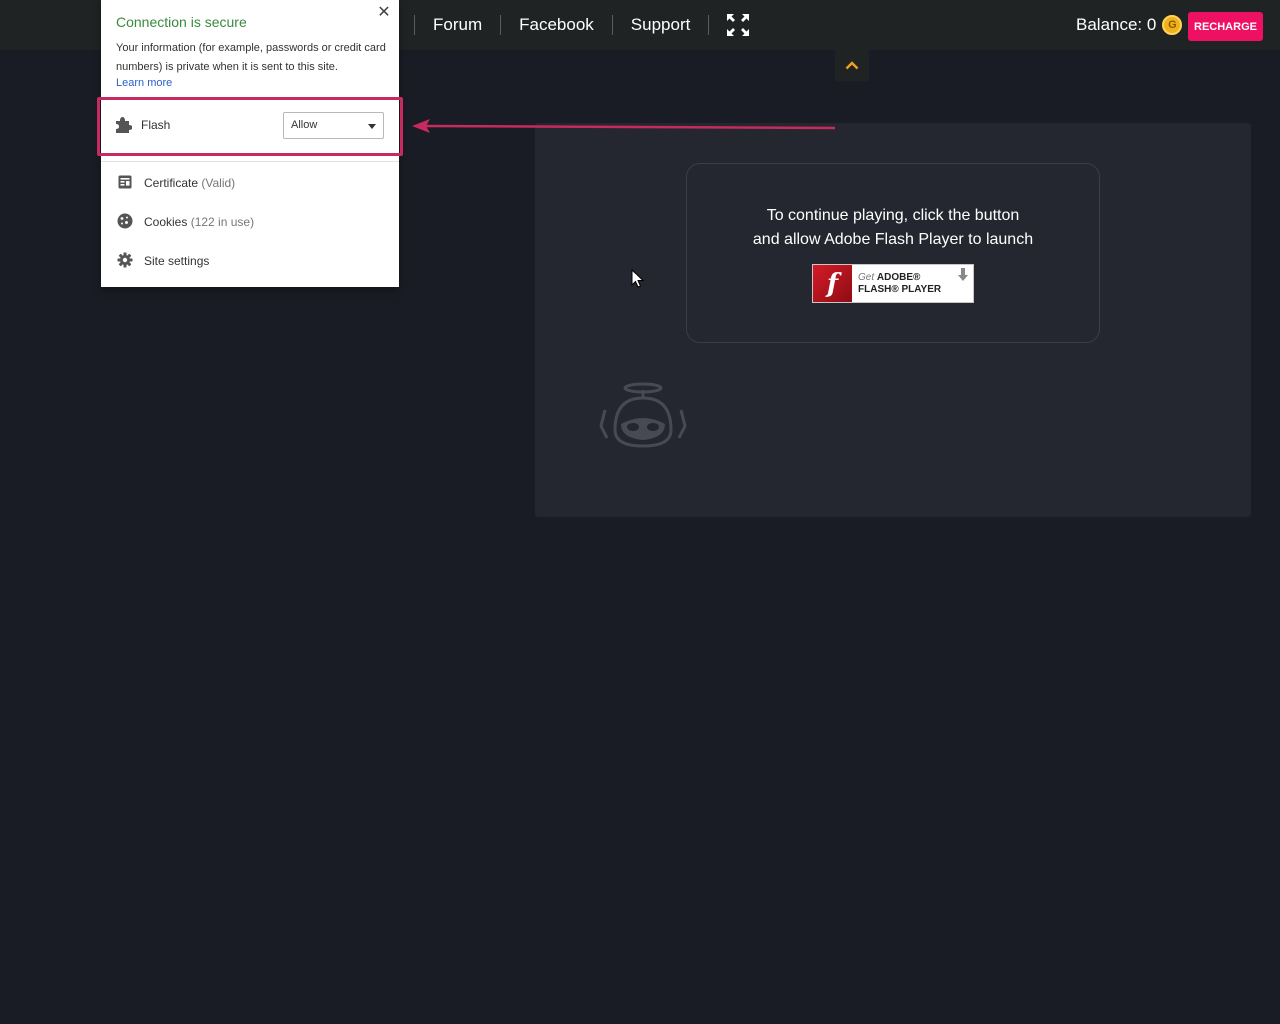 This screenshot has width=1280, height=1024. What do you see at coordinates (1225, 26) in the screenshot?
I see `recharge-button: RECHARGE` at bounding box center [1225, 26].